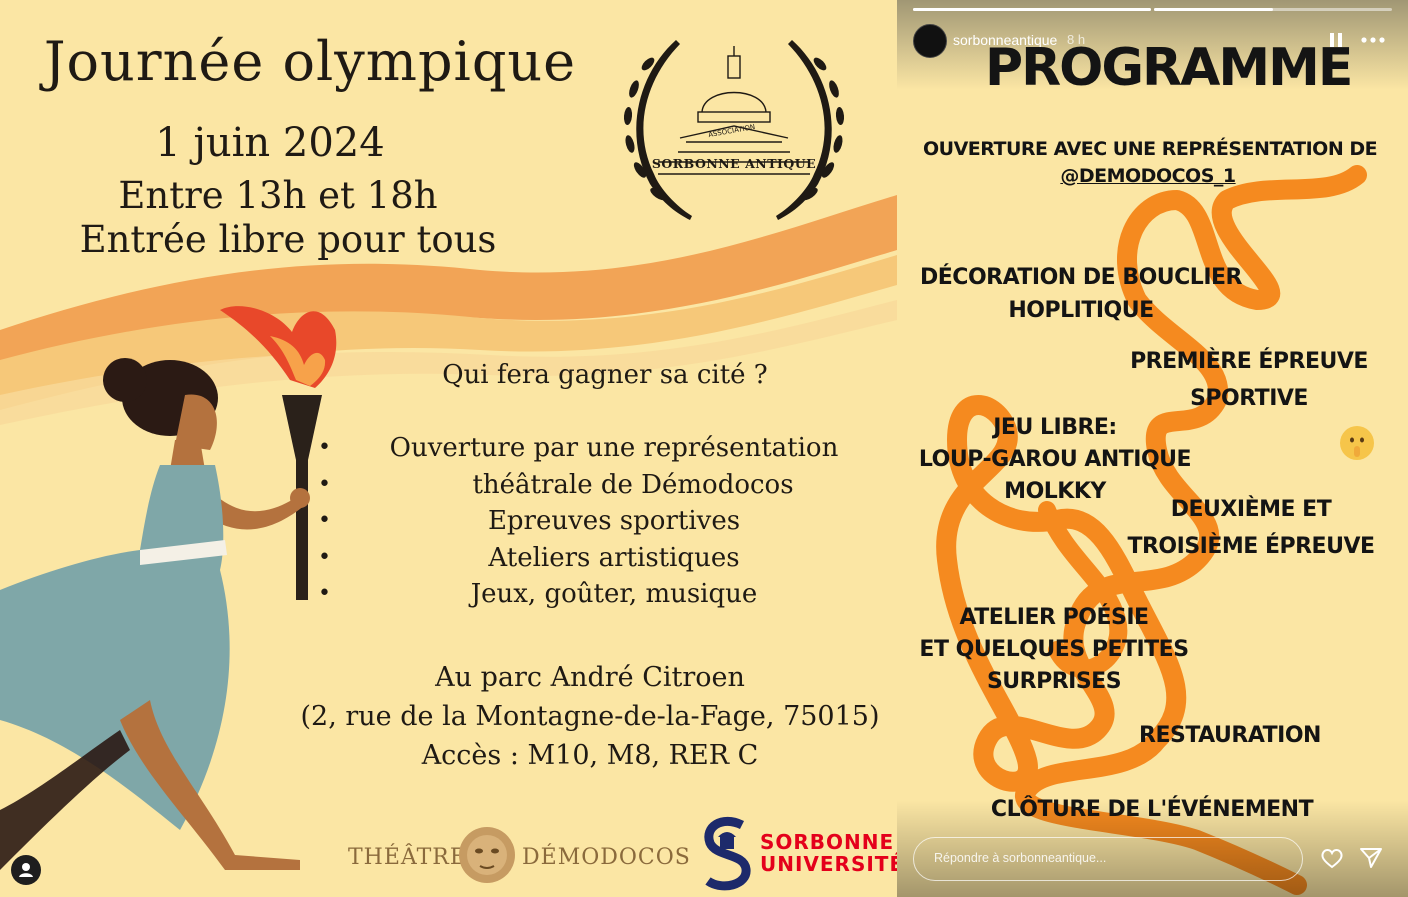  Describe the element at coordinates (1152, 9) in the screenshot. I see `story-progress` at that location.